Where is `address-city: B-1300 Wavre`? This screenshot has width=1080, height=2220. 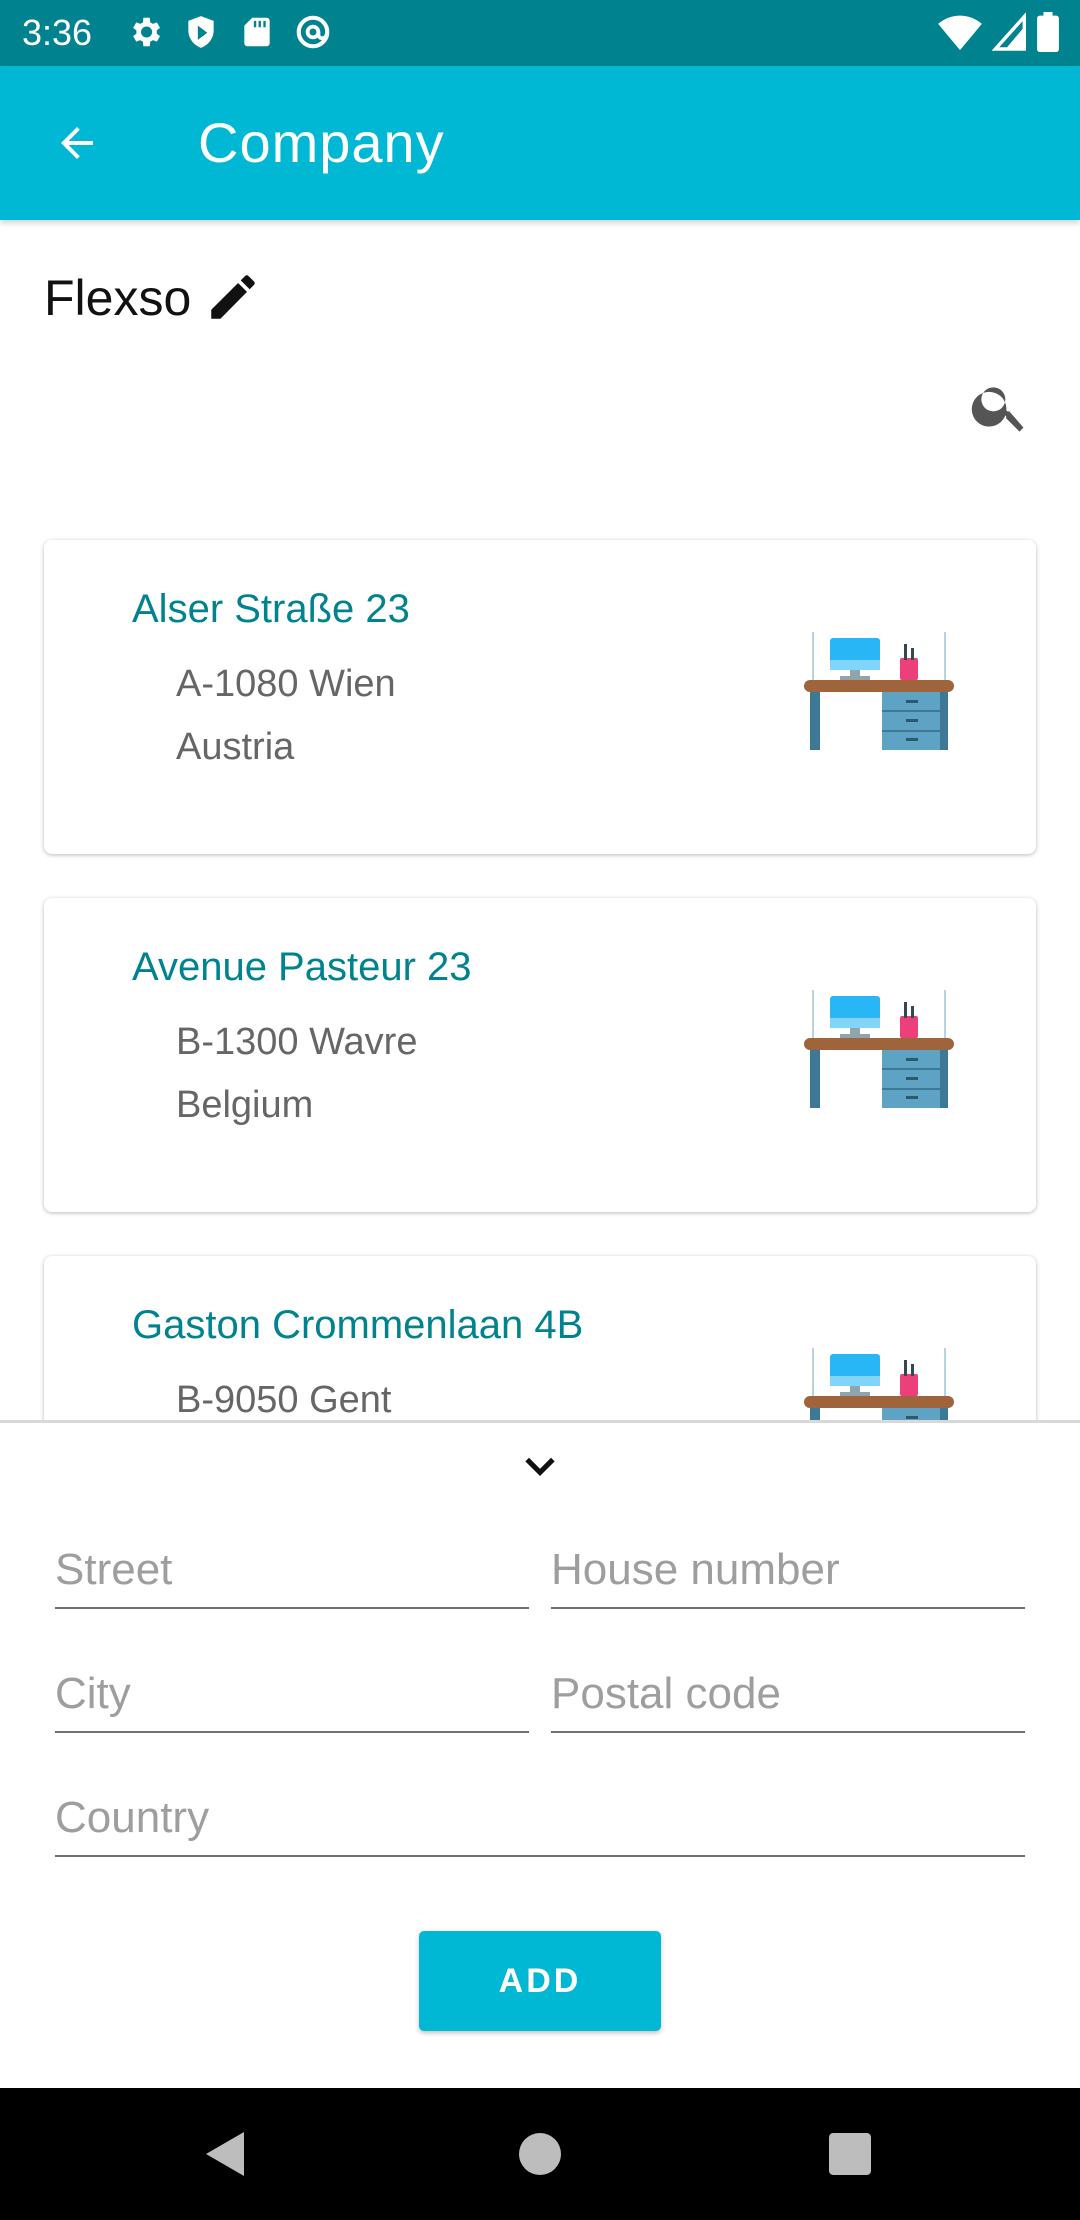
address-city: B-1300 Wavre is located at coordinates (297, 1042).